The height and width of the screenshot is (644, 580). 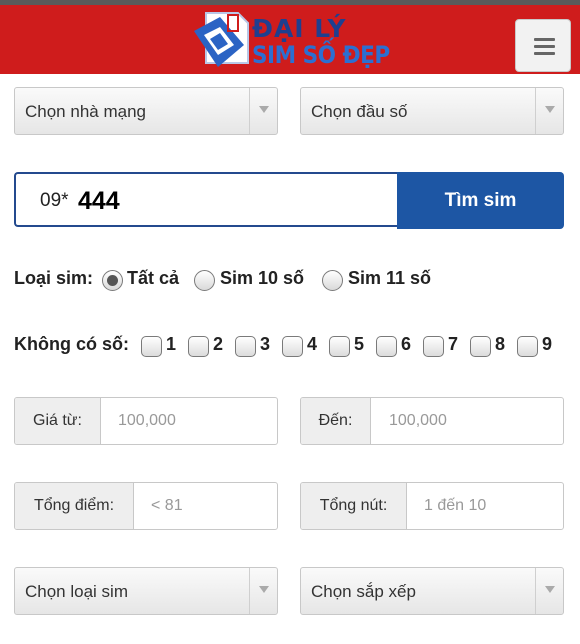 I want to click on exclude-digit-8-checkbox, so click(x=480, y=346).